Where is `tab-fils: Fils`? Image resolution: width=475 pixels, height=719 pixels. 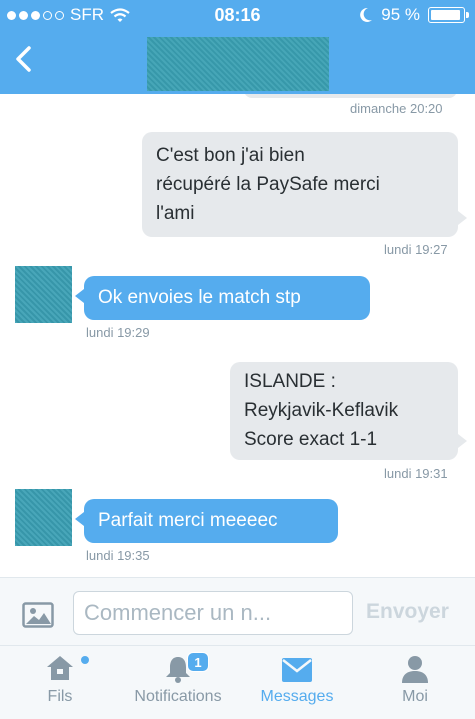
tab-fils: Fils is located at coordinates (60, 682).